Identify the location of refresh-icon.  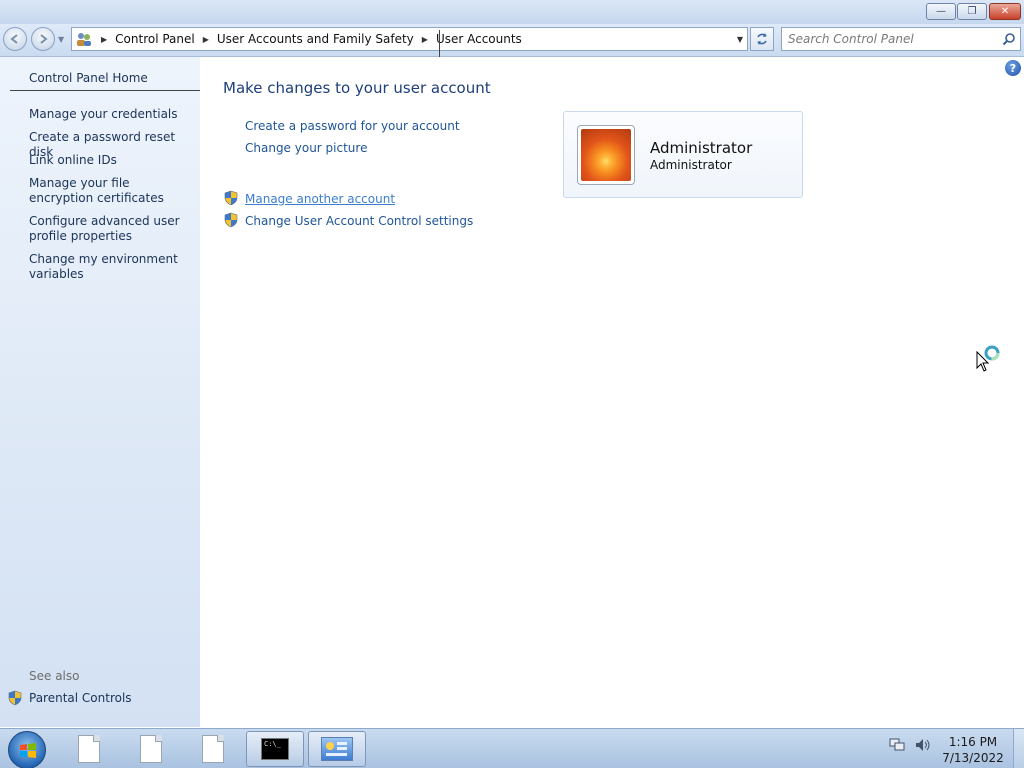
(762, 39).